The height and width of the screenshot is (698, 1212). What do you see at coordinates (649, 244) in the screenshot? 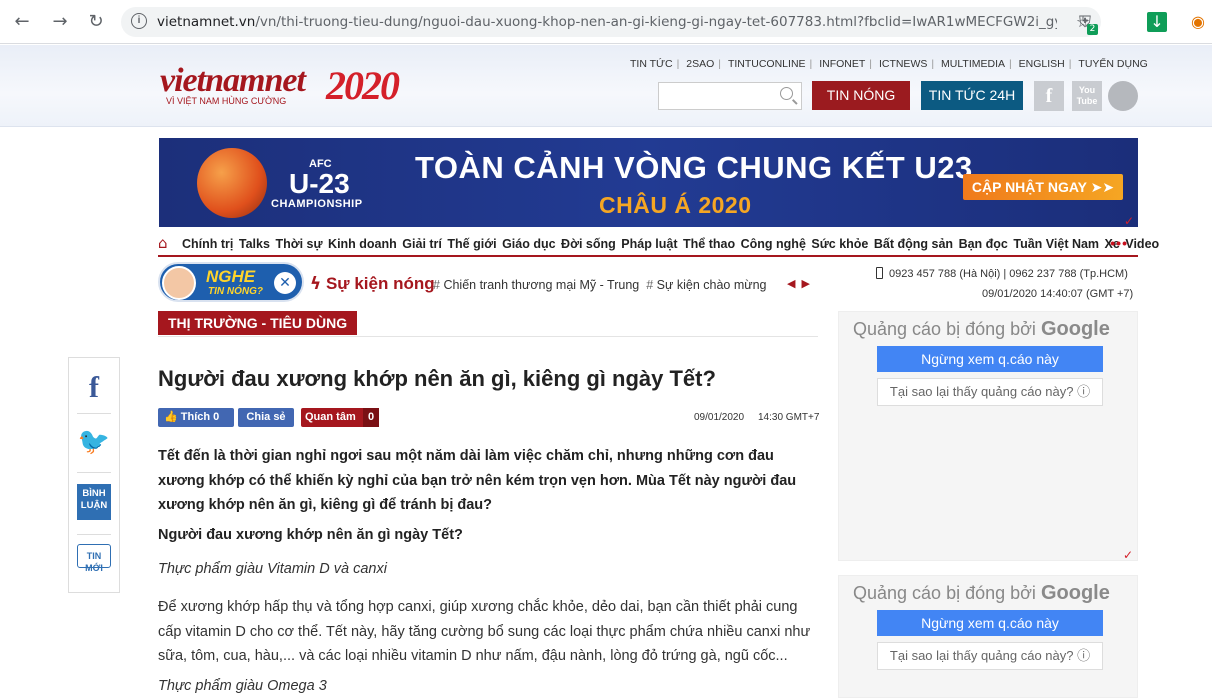
I see `nav-phap-luat: Pháp luật` at bounding box center [649, 244].